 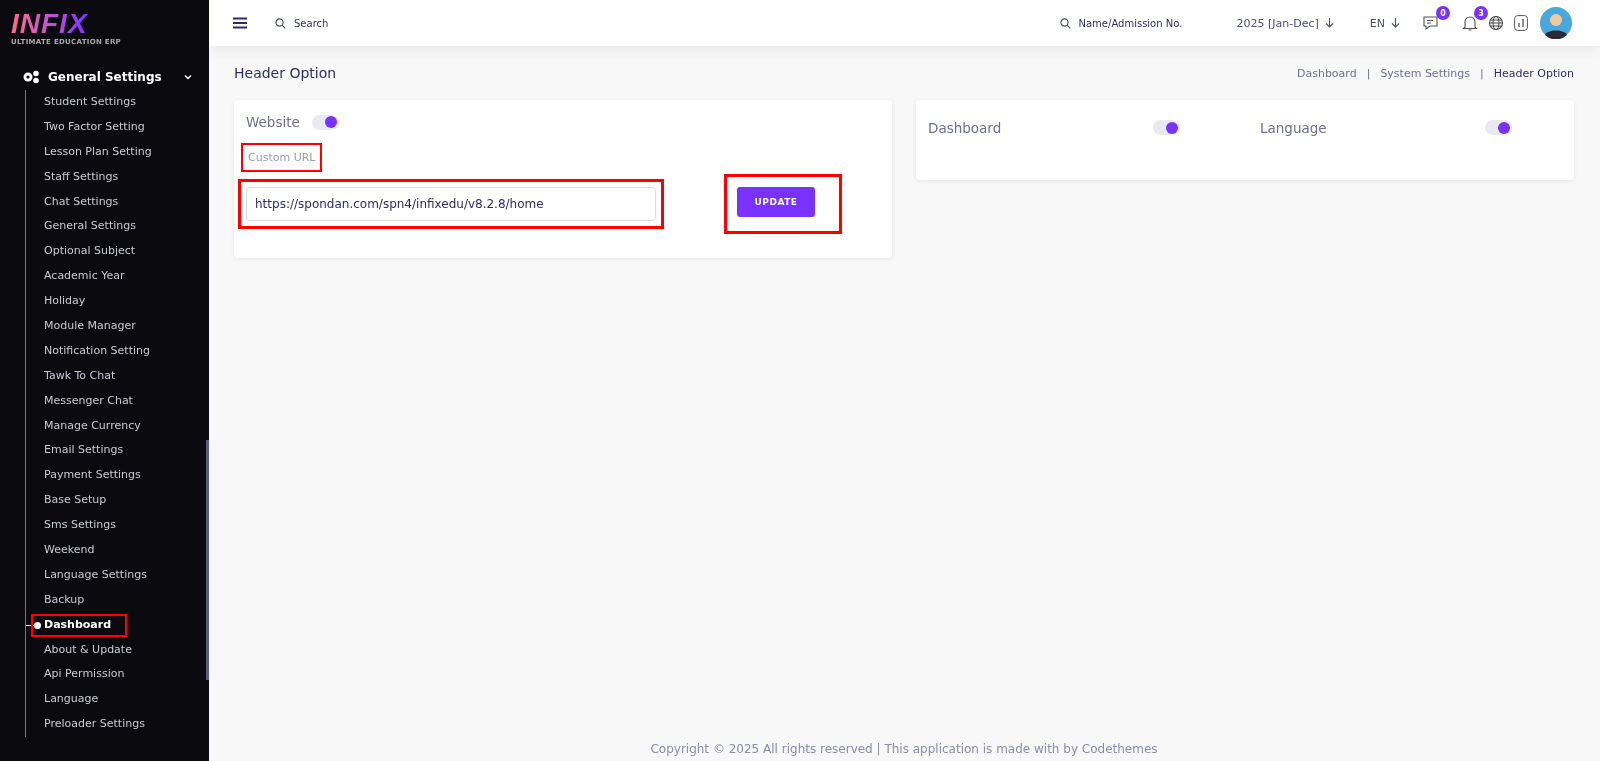 What do you see at coordinates (451, 204) in the screenshot?
I see `custom-url-field: https://spondan.com/spn4/infixedu/v8.2.8/home` at bounding box center [451, 204].